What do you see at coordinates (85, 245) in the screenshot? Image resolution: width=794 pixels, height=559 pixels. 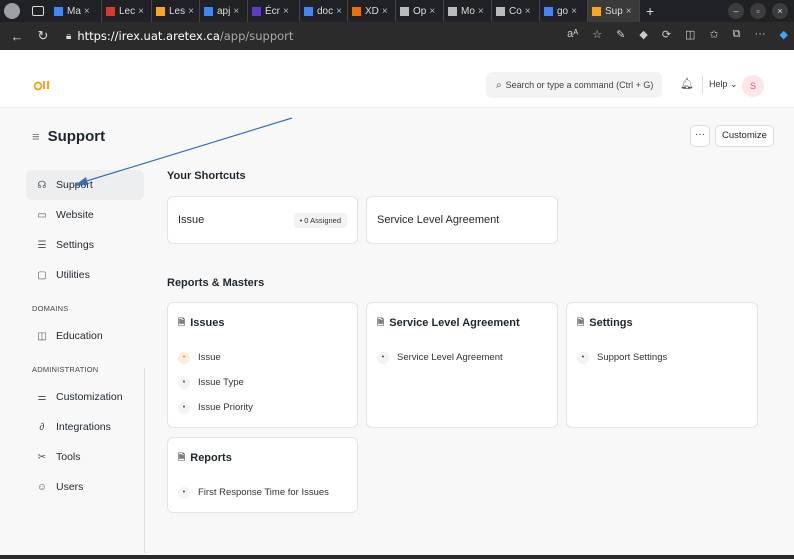 I see `sidebar-item-settings: ☰ Settings` at bounding box center [85, 245].